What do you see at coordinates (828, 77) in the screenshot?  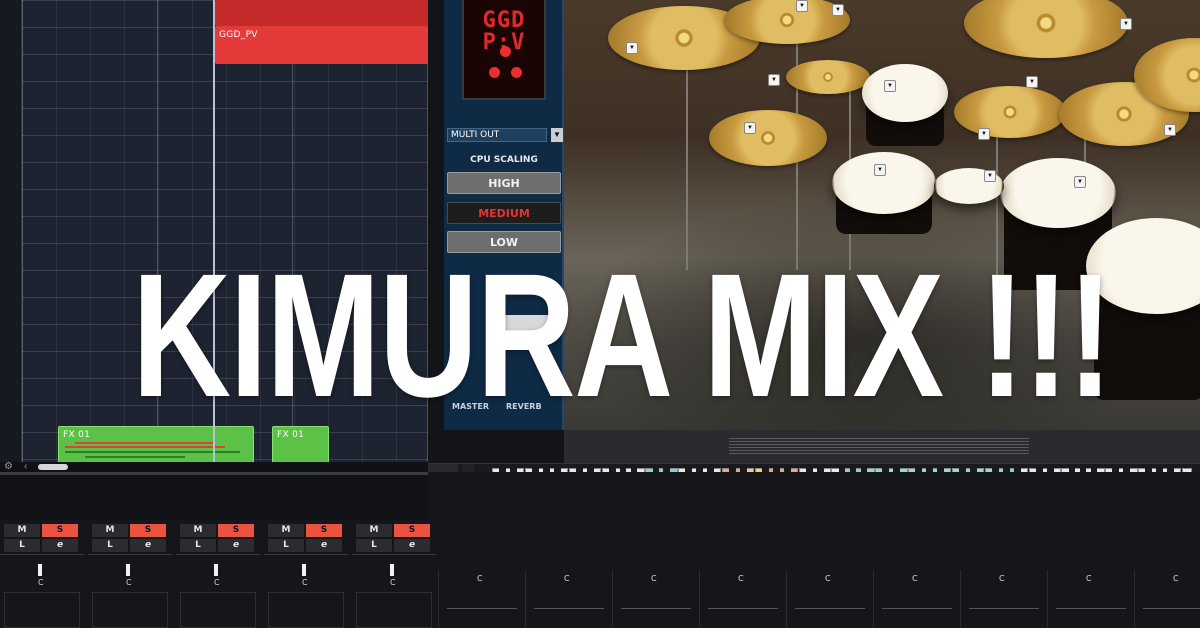 I see `splash-cymbal` at bounding box center [828, 77].